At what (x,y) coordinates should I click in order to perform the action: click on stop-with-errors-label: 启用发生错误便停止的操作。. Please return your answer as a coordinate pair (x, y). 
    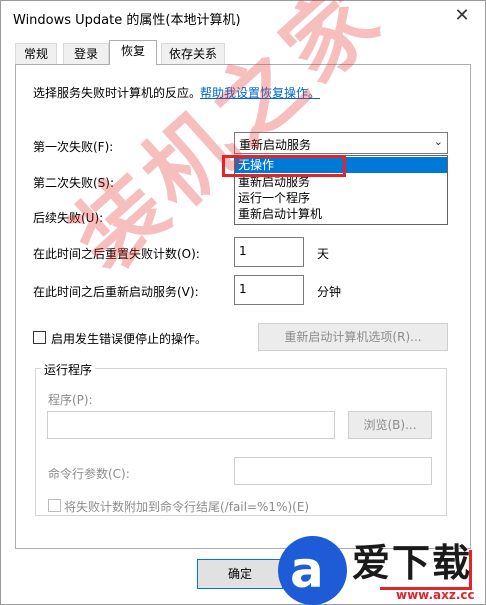
    Looking at the image, I should click on (129, 339).